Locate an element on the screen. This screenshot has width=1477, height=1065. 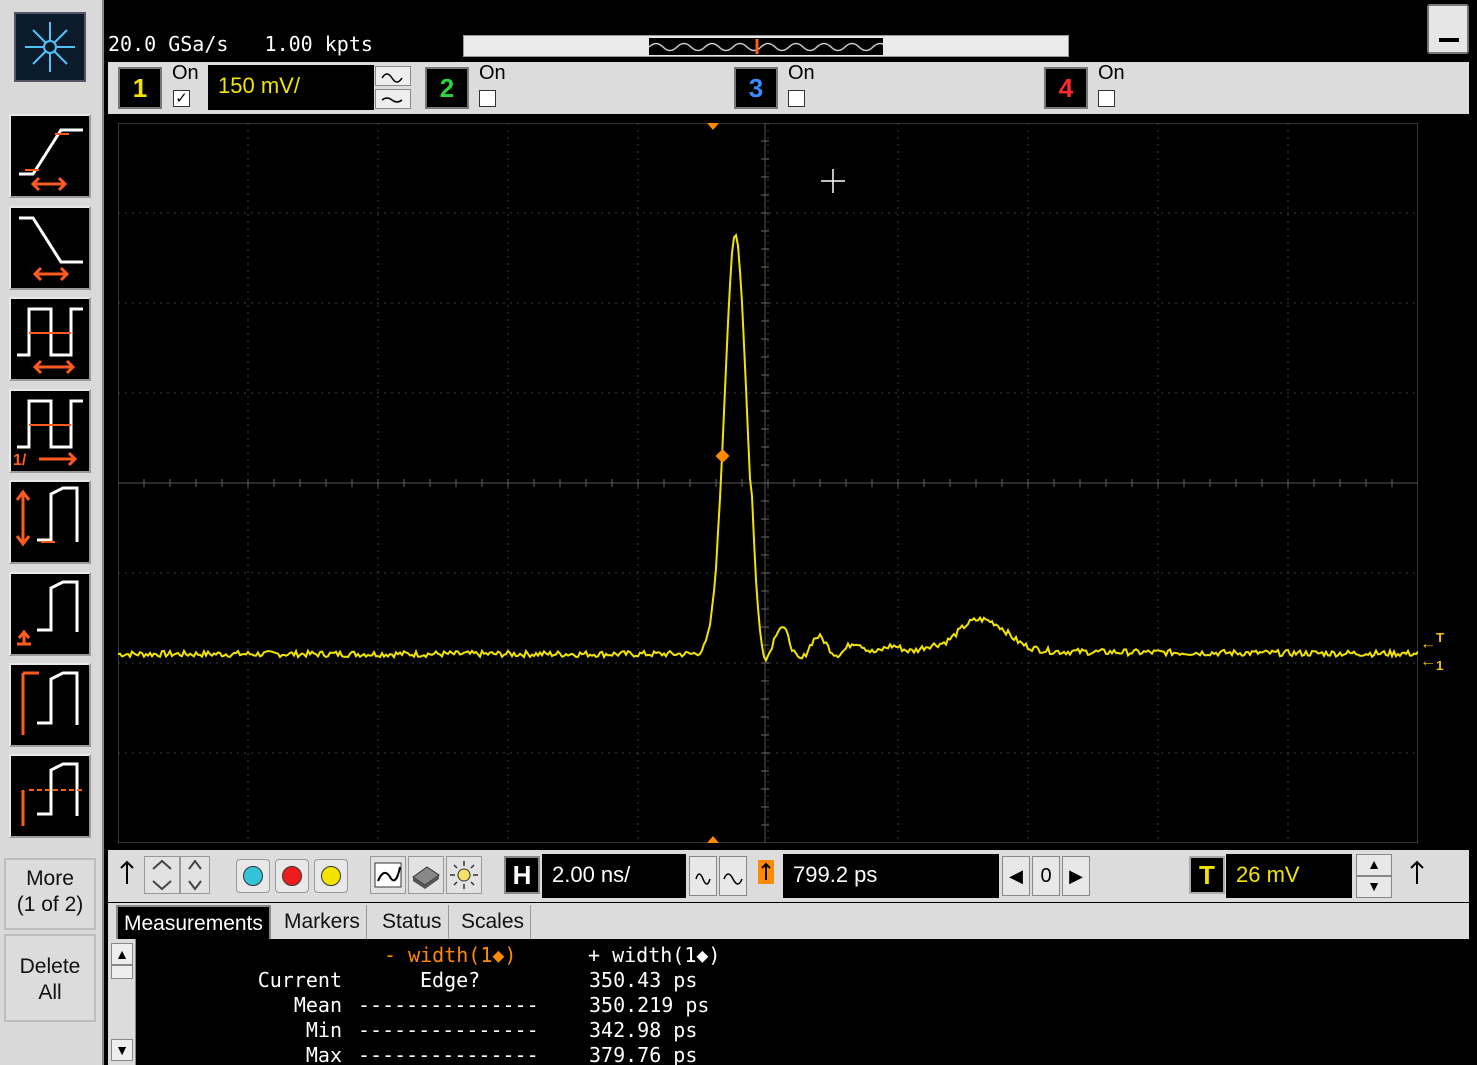
trigger-down-button: ▼ is located at coordinates (1374, 887).